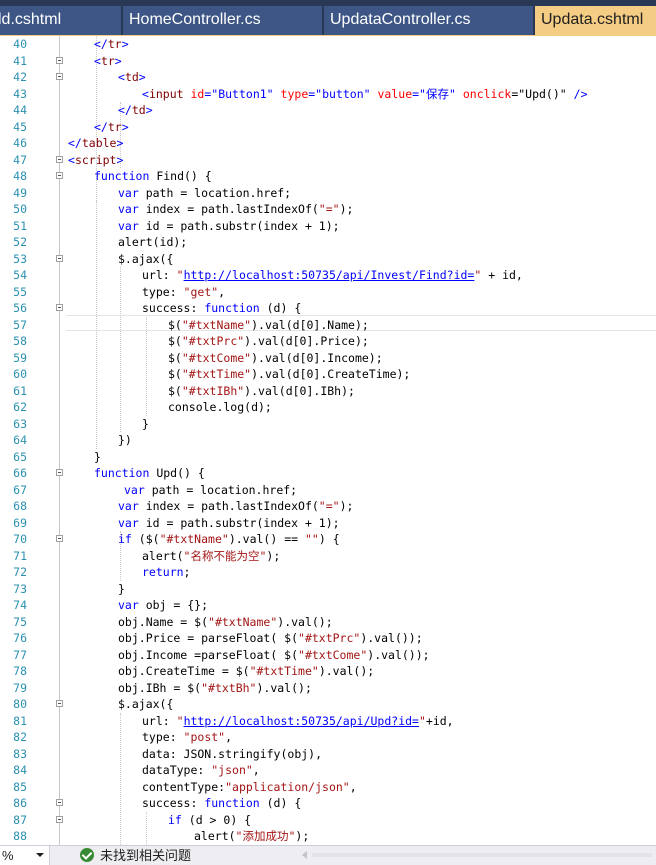  Describe the element at coordinates (152, 242) in the screenshot. I see `code-text: alert(id);` at that location.